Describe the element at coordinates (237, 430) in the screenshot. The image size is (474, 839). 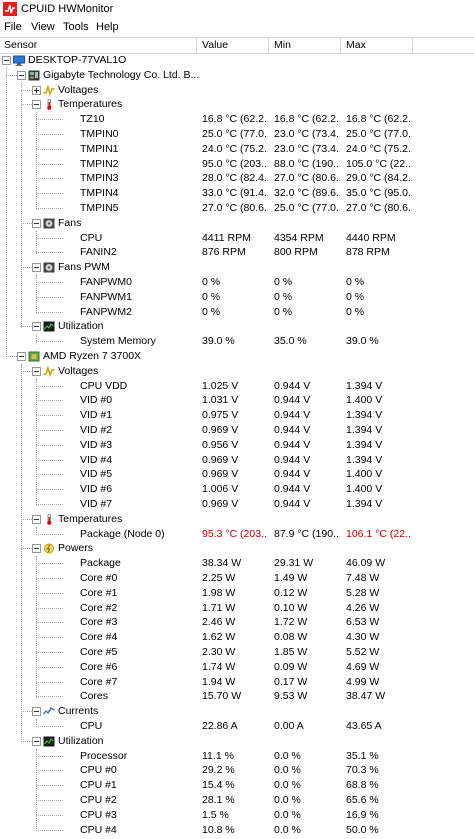
I see `sensor-row: VID #2 0.969 V 0.944 V 1.394 V` at that location.